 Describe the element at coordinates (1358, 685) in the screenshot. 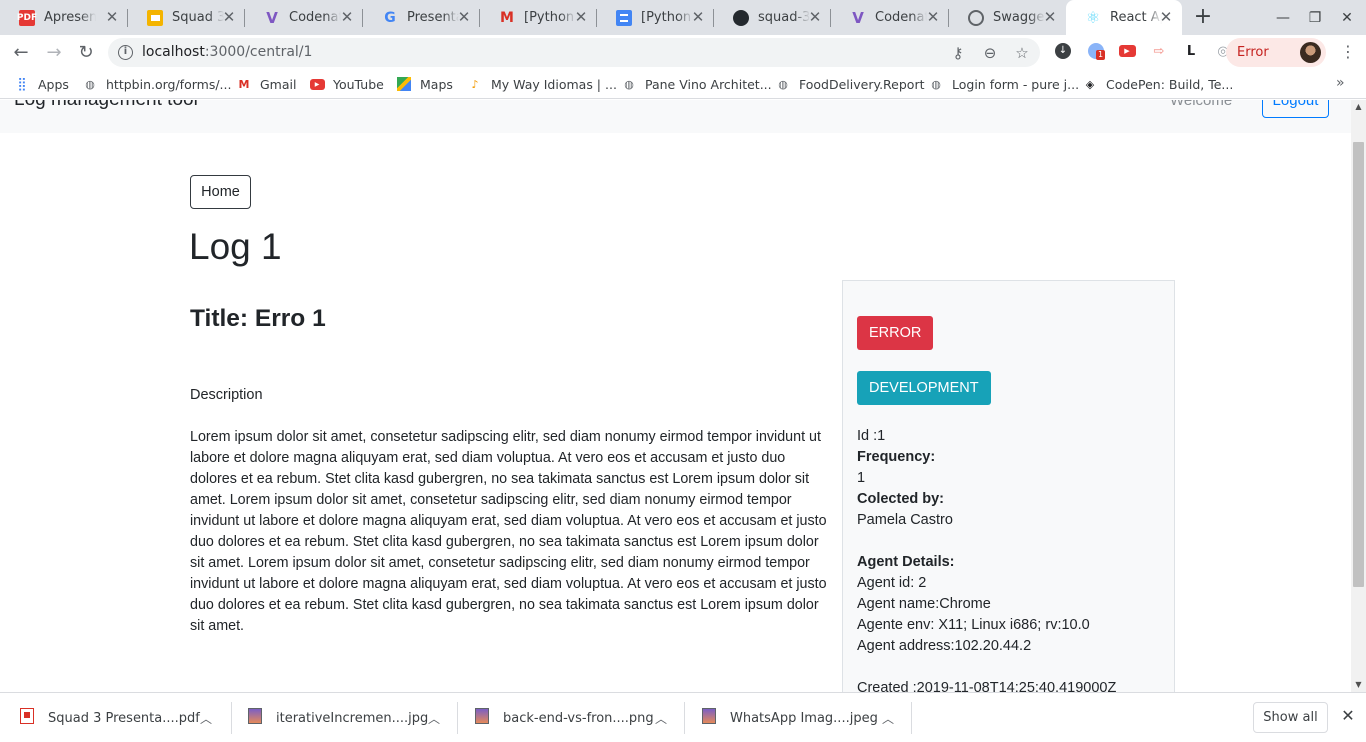

I see `scroll-down-icon: ▼` at that location.